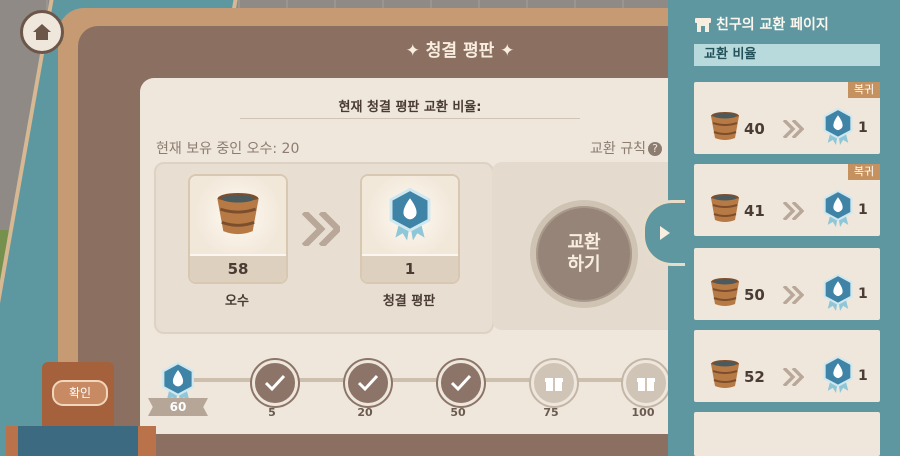  What do you see at coordinates (584, 264) in the screenshot?
I see `exchange-button-line2: 하기` at bounding box center [584, 264].